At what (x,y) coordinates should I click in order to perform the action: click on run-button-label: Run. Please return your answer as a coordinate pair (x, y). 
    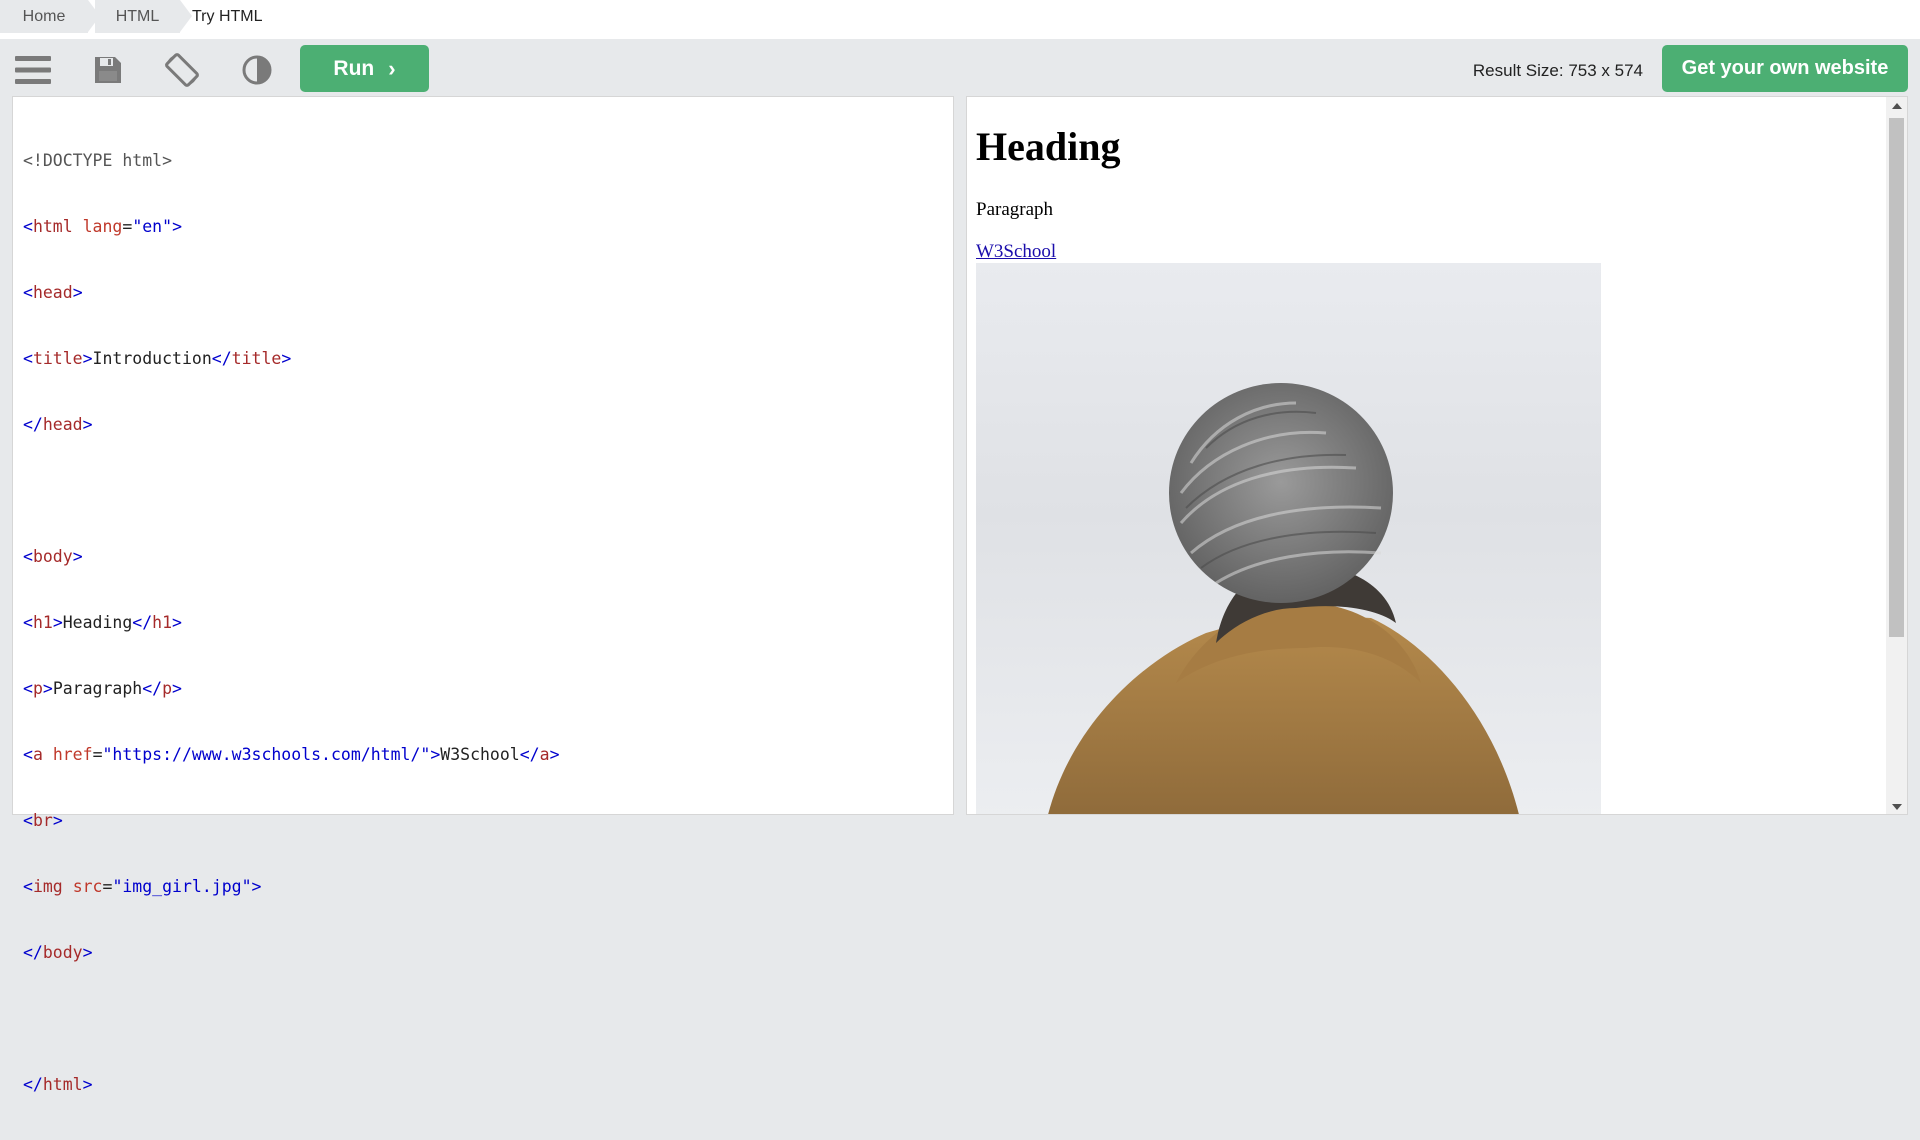
    Looking at the image, I should click on (354, 68).